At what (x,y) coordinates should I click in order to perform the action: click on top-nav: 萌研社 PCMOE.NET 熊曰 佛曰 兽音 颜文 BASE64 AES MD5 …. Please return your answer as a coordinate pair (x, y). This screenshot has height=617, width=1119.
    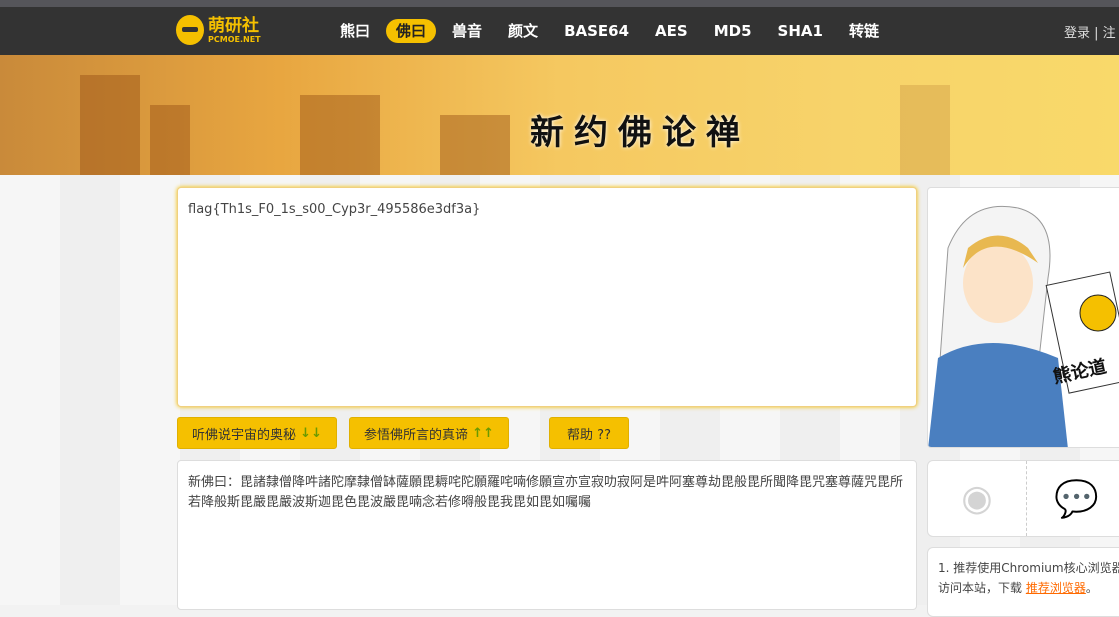
    Looking at the image, I should click on (559, 31).